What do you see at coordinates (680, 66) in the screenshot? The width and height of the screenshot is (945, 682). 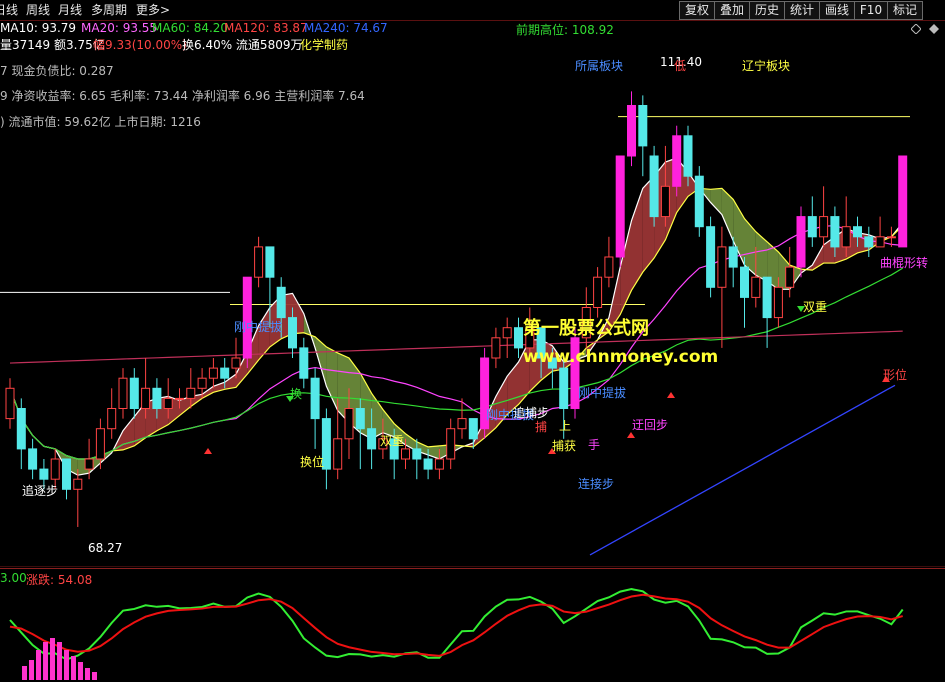 I see `low-mark-label: 低` at bounding box center [680, 66].